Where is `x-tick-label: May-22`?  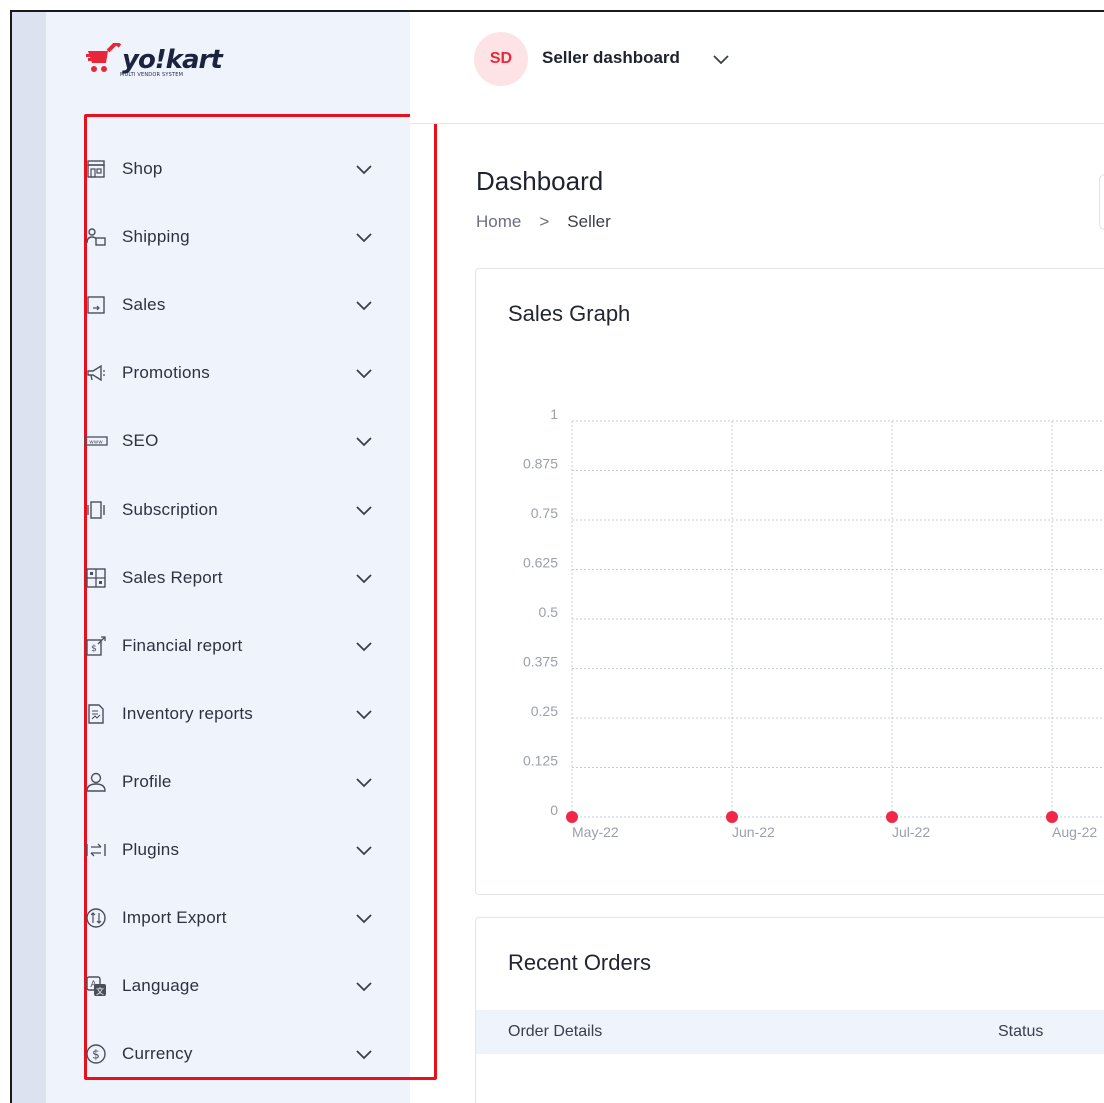
x-tick-label: May-22 is located at coordinates (595, 832).